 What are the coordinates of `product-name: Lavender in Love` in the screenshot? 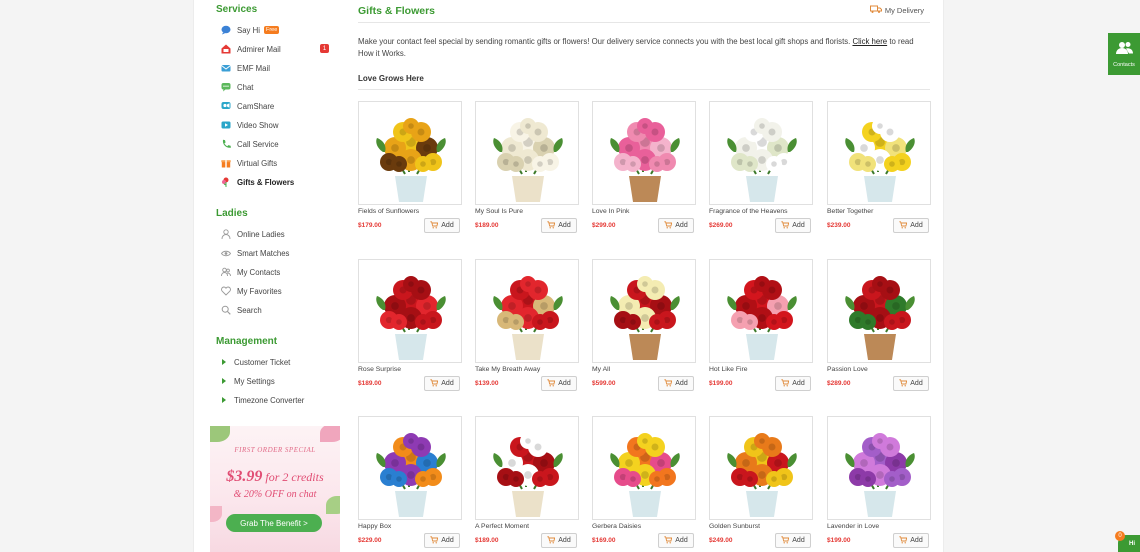 It's located at (853, 526).